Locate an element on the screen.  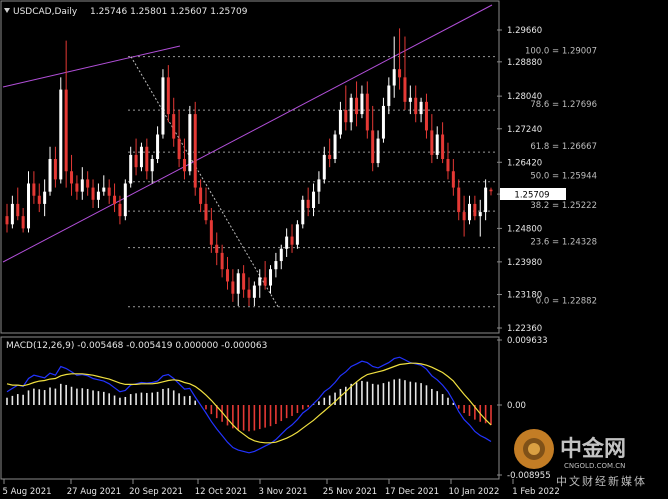
symbol-label: USDCAD,Daily is located at coordinates (45, 12).